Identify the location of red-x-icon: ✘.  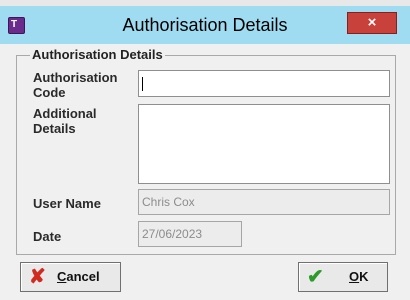
(37, 277).